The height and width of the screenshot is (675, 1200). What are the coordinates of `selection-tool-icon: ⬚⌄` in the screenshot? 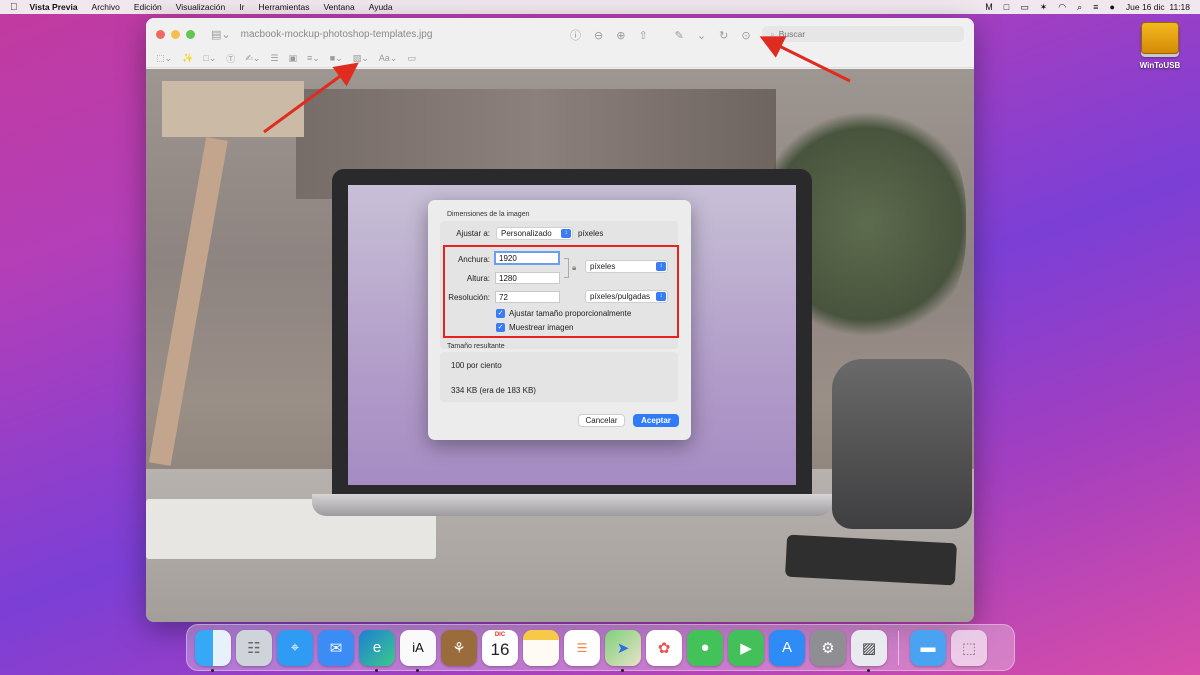 It's located at (164, 58).